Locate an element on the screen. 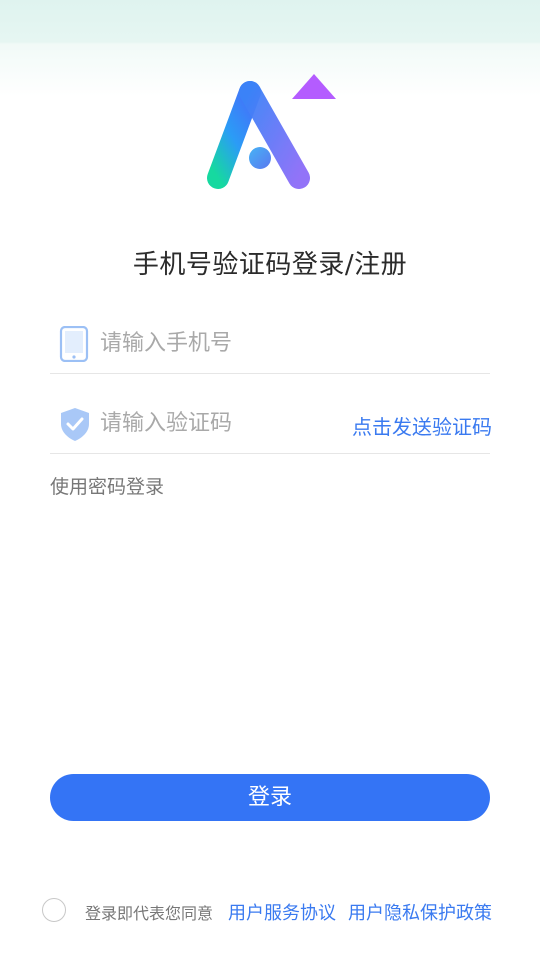 The image size is (540, 960). phone-row is located at coordinates (270, 344).